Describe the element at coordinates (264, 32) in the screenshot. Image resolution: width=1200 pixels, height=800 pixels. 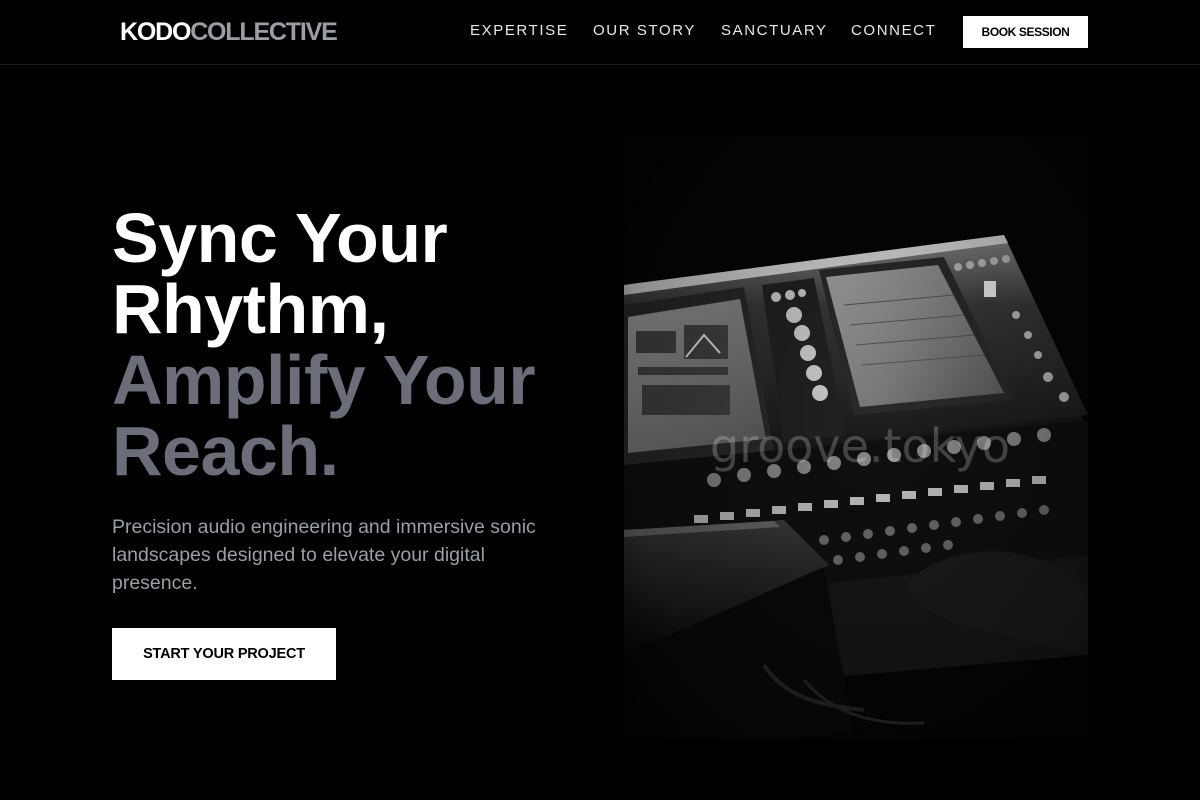
I see `logo-part-collective: COLLECTIVE` at that location.